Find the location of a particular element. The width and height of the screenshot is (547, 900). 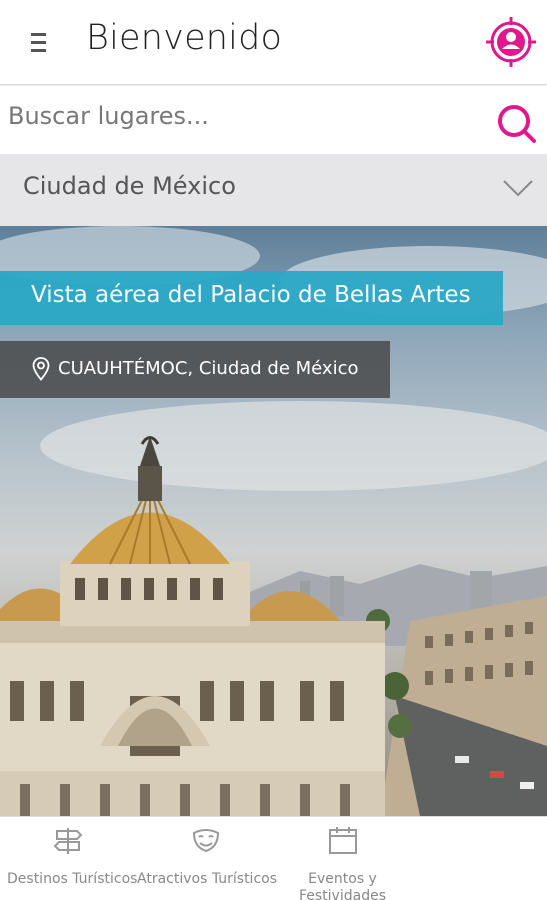

calendar-icon is located at coordinates (343, 840).